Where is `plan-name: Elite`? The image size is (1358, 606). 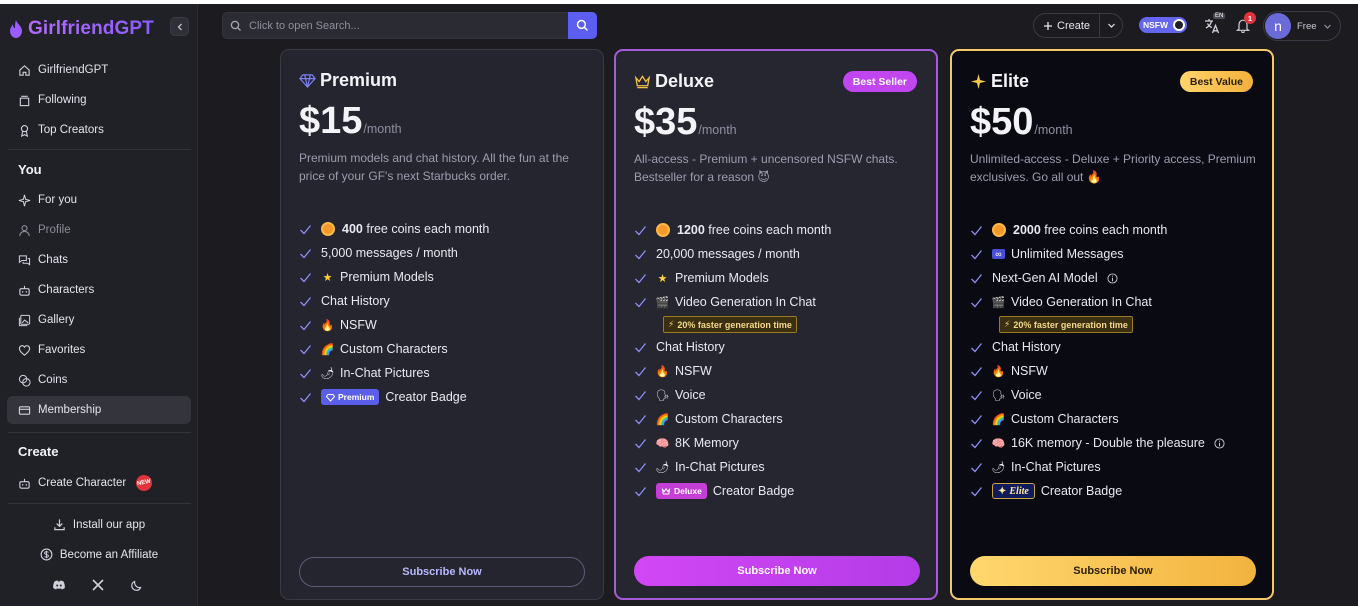
plan-name: Elite is located at coordinates (1010, 81).